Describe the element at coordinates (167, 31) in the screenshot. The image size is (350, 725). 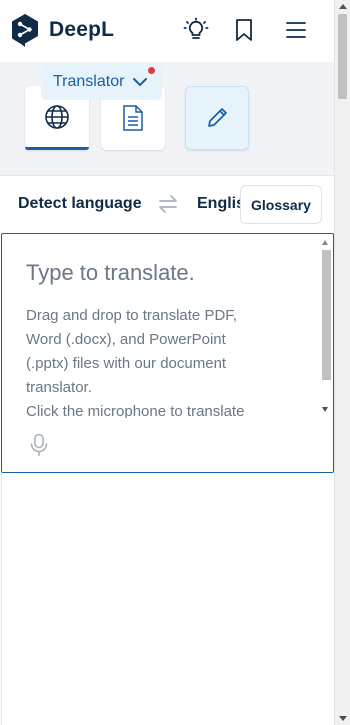
I see `app-header: DeepL` at that location.